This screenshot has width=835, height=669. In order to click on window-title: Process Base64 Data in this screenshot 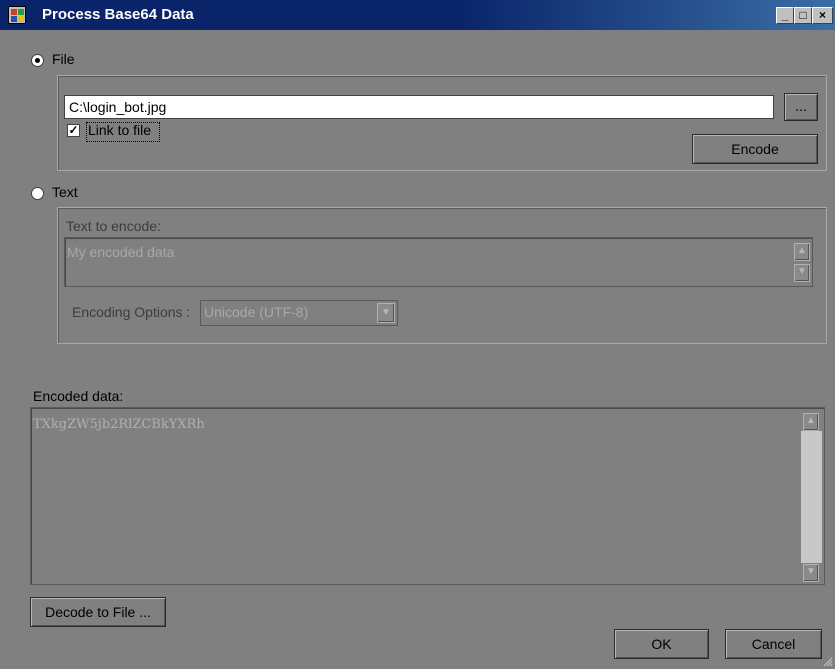, I will do `click(118, 14)`.